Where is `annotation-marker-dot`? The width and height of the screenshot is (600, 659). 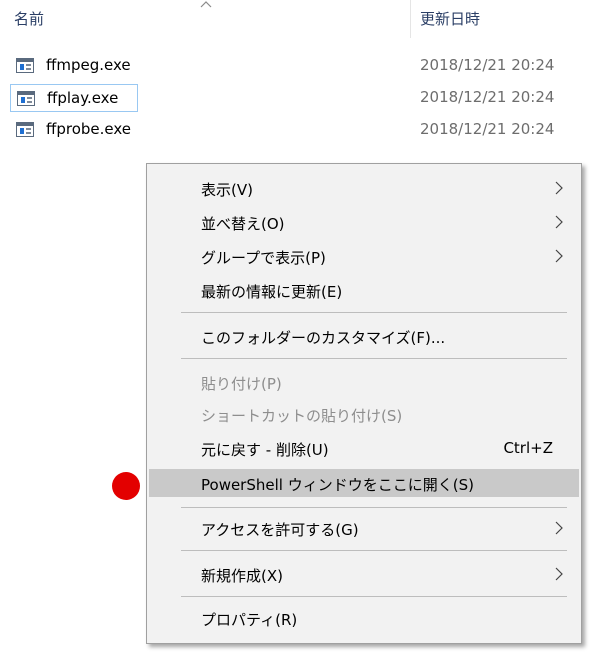
annotation-marker-dot is located at coordinates (126, 486).